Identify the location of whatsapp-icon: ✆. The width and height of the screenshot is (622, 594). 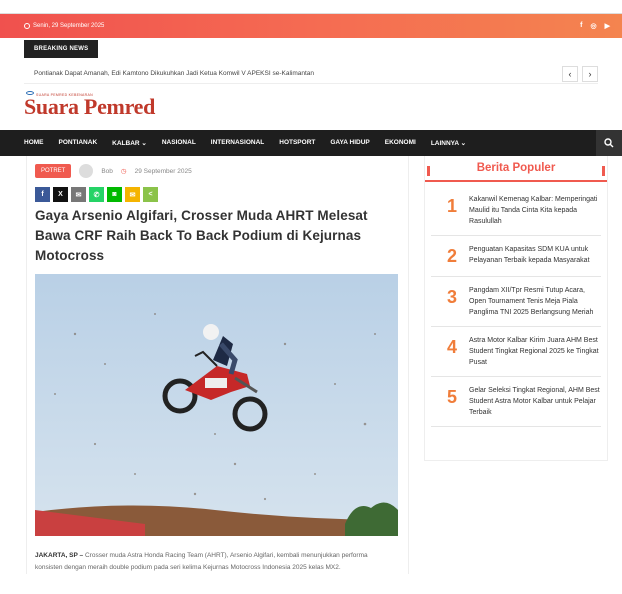
(96, 194).